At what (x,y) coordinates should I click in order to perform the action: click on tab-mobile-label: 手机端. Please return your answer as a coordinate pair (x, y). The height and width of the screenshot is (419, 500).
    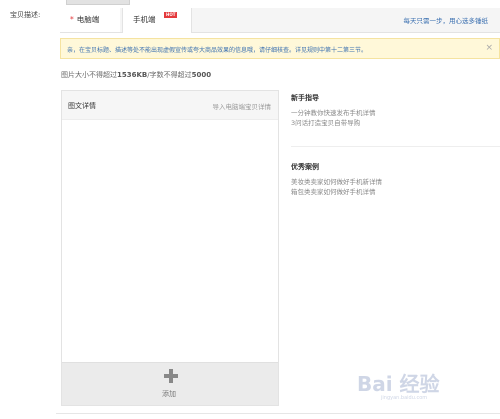
    Looking at the image, I should click on (144, 19).